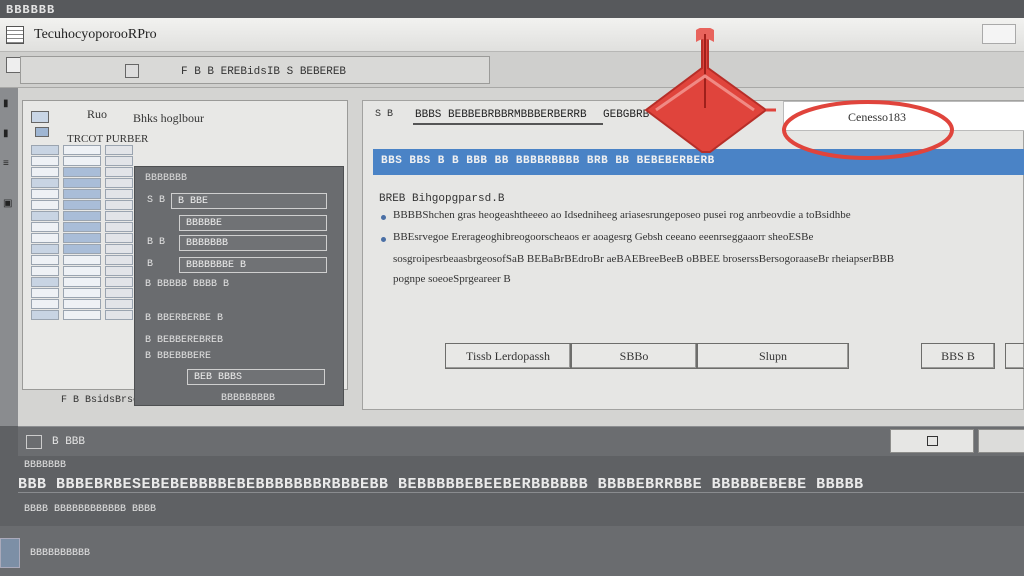  What do you see at coordinates (95, 35) in the screenshot?
I see `window-title: TecuhocyoporooRPro` at bounding box center [95, 35].